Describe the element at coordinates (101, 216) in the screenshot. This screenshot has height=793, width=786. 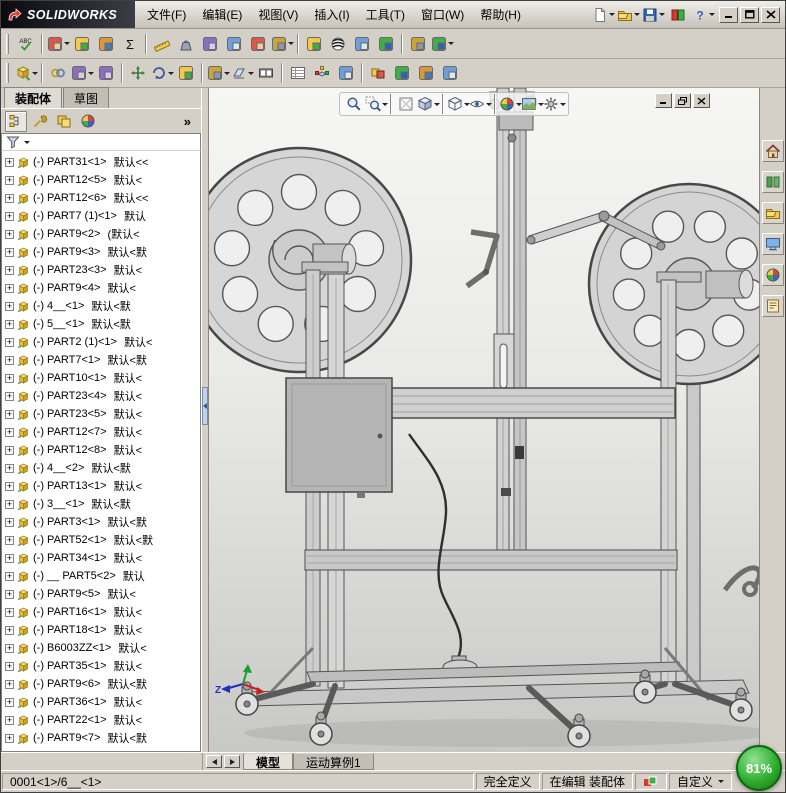
I see `tree-item: + (-) PART7 (1)<1> 默认` at that location.